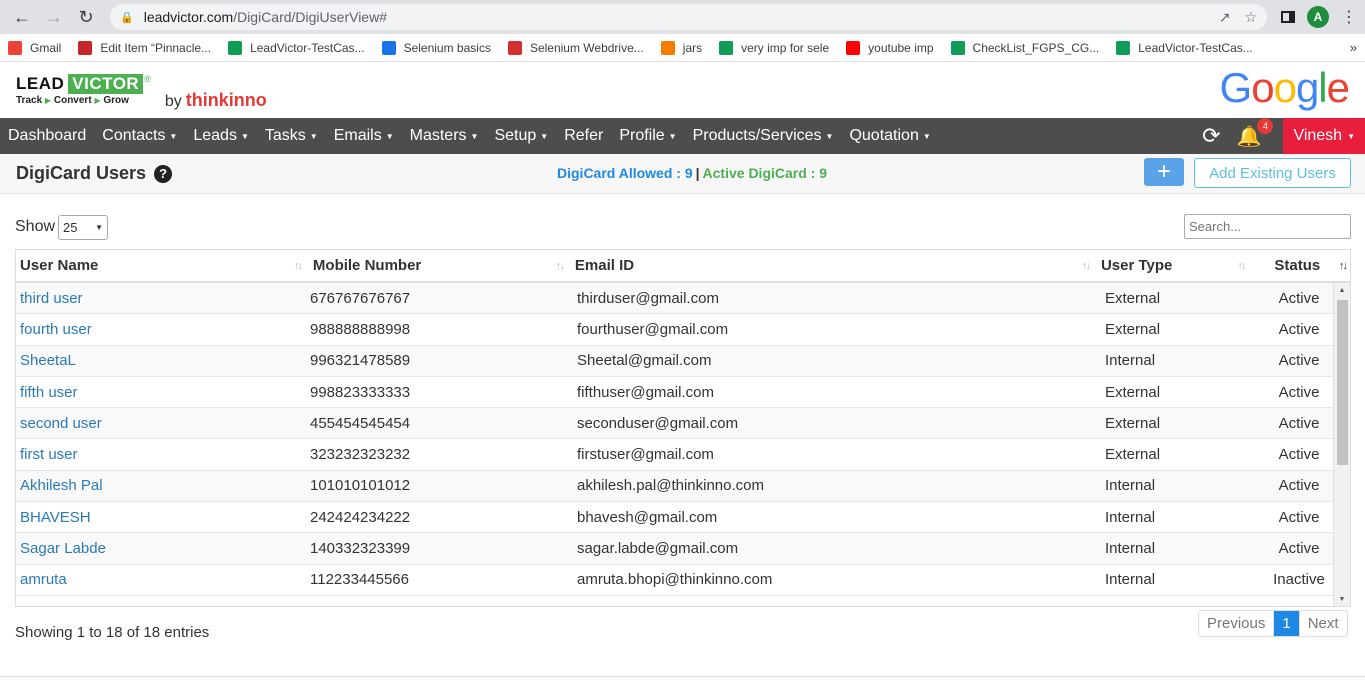  I want to click on user-name-link: BHAVESH, so click(163, 517).